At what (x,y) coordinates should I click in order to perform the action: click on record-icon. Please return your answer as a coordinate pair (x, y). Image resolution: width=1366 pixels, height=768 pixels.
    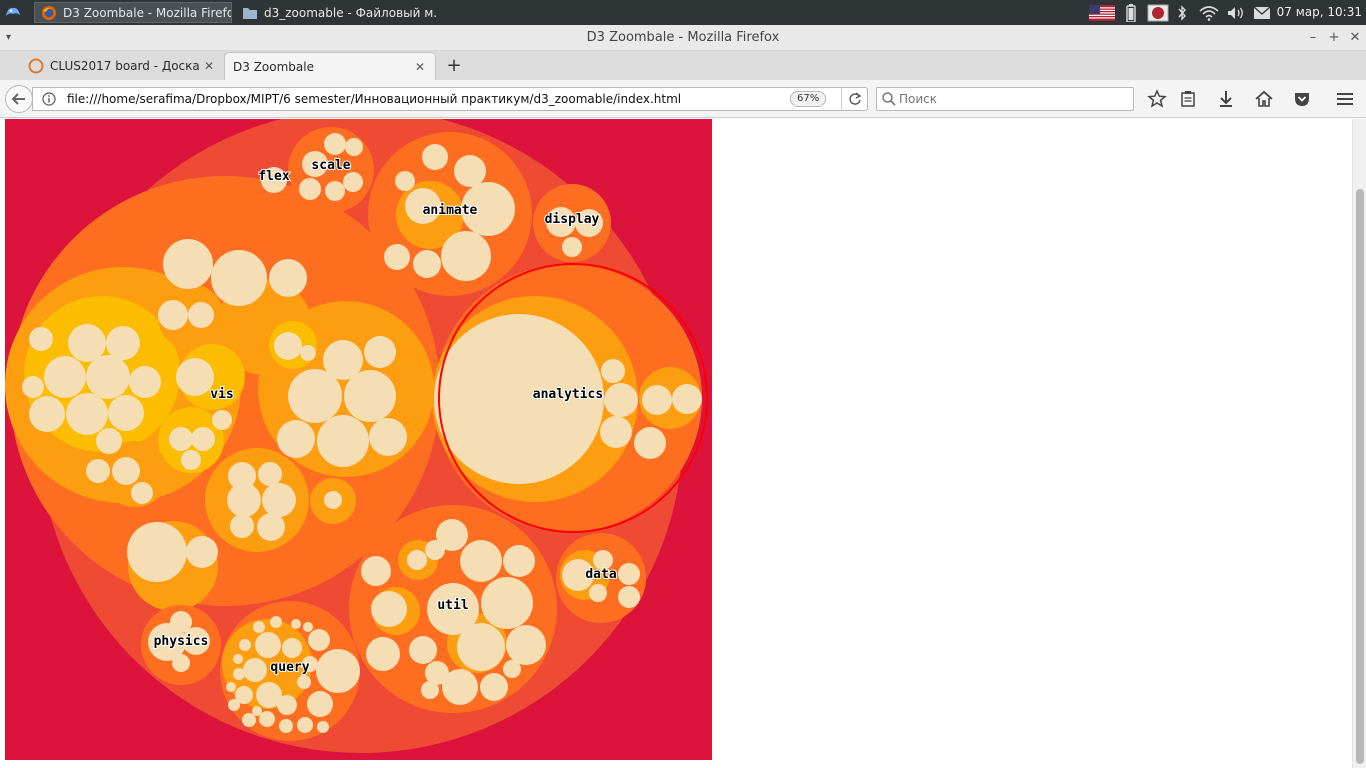
    Looking at the image, I should click on (1158, 12).